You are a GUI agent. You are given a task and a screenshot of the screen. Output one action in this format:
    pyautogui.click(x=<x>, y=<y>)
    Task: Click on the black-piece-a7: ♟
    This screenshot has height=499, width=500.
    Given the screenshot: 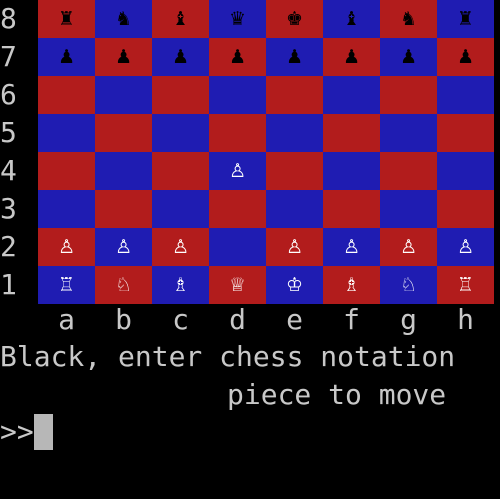 What is the action you would take?
    pyautogui.click(x=66, y=57)
    